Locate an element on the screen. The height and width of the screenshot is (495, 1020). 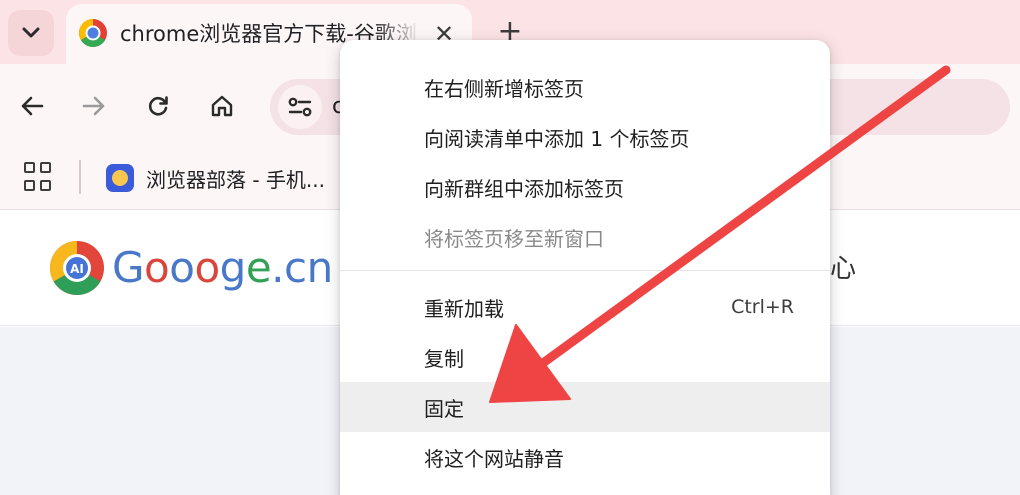
svg-text: AI is located at coordinates (77, 269).